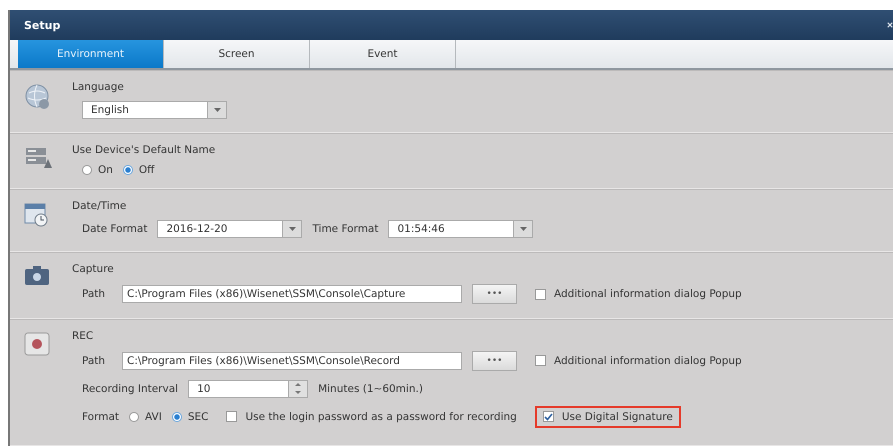 This screenshot has height=446, width=893. Describe the element at coordinates (298, 392) in the screenshot. I see `down-arrow-icon` at that location.